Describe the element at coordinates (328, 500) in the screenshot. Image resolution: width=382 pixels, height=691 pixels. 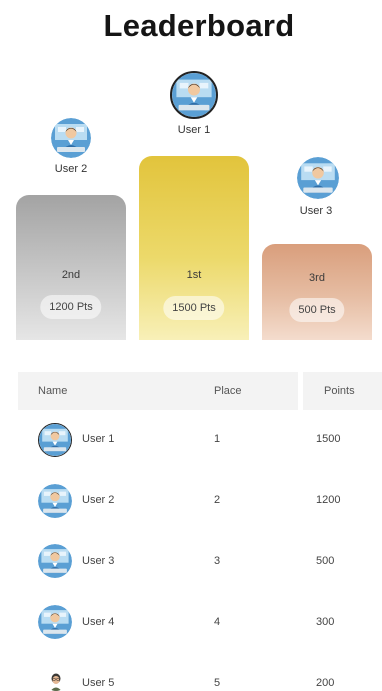
I see `row-points: 1200` at that location.